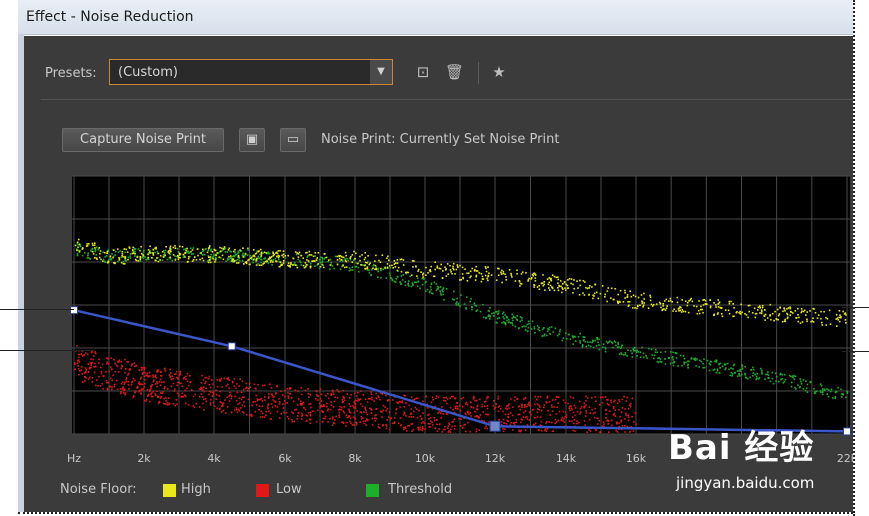 This screenshot has width=869, height=516. What do you see at coordinates (214, 458) in the screenshot?
I see `x-tick-label: 4k` at bounding box center [214, 458].